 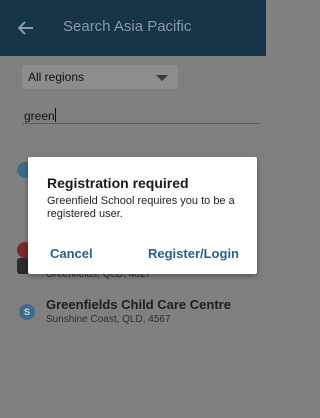 What do you see at coordinates (26, 28) in the screenshot?
I see `arrow-left-icon` at bounding box center [26, 28].